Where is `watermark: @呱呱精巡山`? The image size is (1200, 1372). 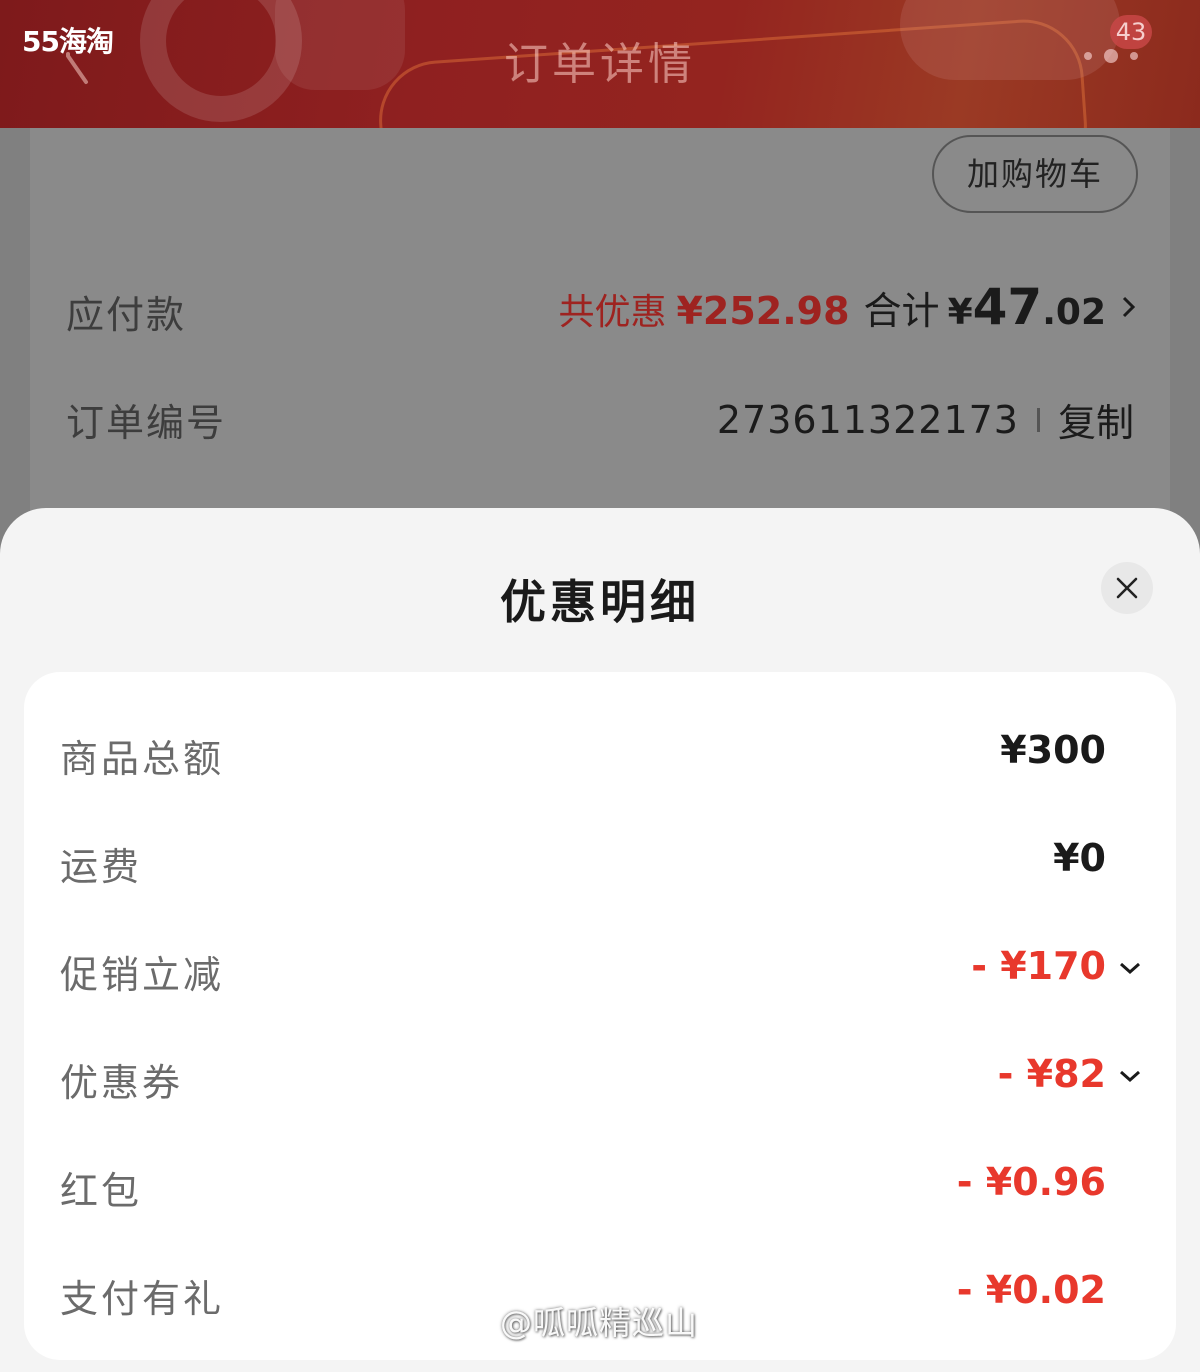 watermark: @呱呱精巡山 is located at coordinates (599, 1323).